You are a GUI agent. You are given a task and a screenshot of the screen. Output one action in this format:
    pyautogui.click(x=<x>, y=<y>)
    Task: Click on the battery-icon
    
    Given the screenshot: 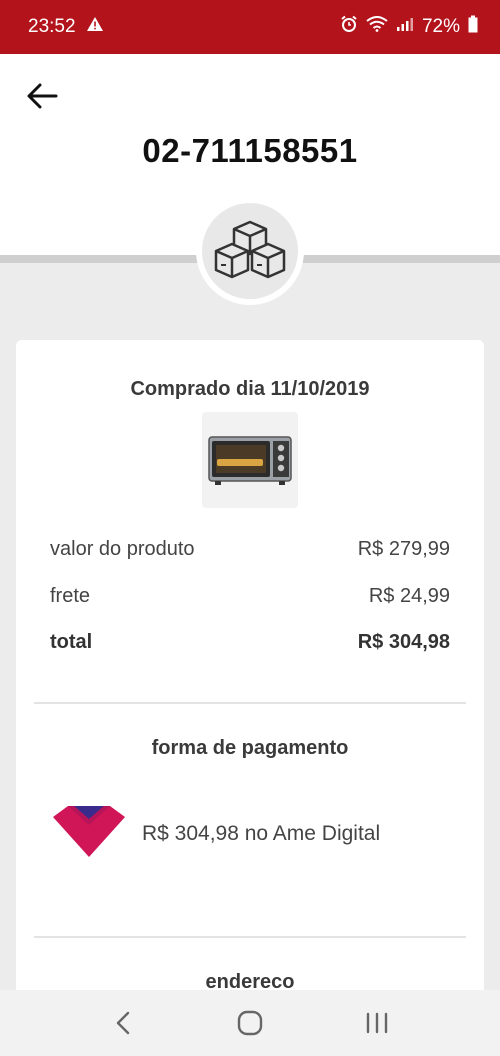 What is the action you would take?
    pyautogui.click(x=473, y=27)
    